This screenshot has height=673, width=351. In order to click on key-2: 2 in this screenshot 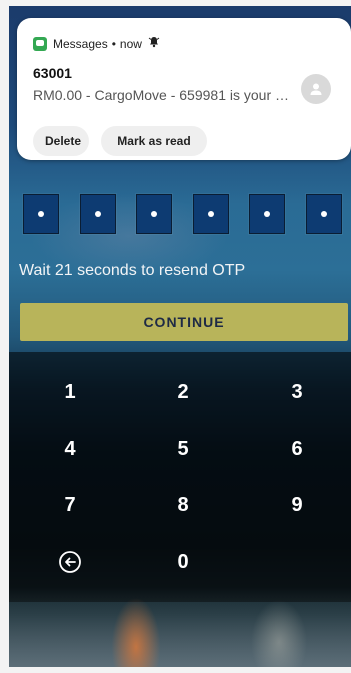, I will do `click(183, 392)`.